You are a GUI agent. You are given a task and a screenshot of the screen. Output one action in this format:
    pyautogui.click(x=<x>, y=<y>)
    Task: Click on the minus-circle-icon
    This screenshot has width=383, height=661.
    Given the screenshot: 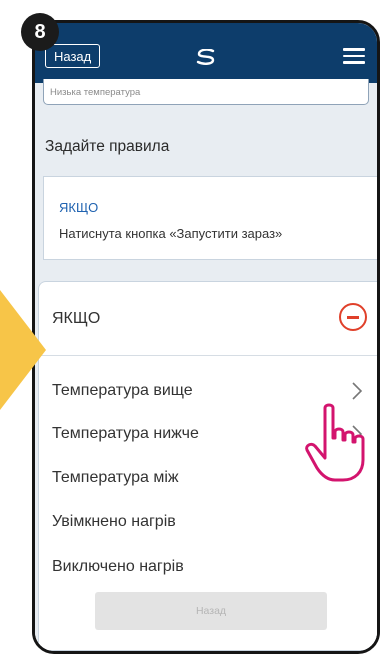 What is the action you would take?
    pyautogui.click(x=353, y=317)
    